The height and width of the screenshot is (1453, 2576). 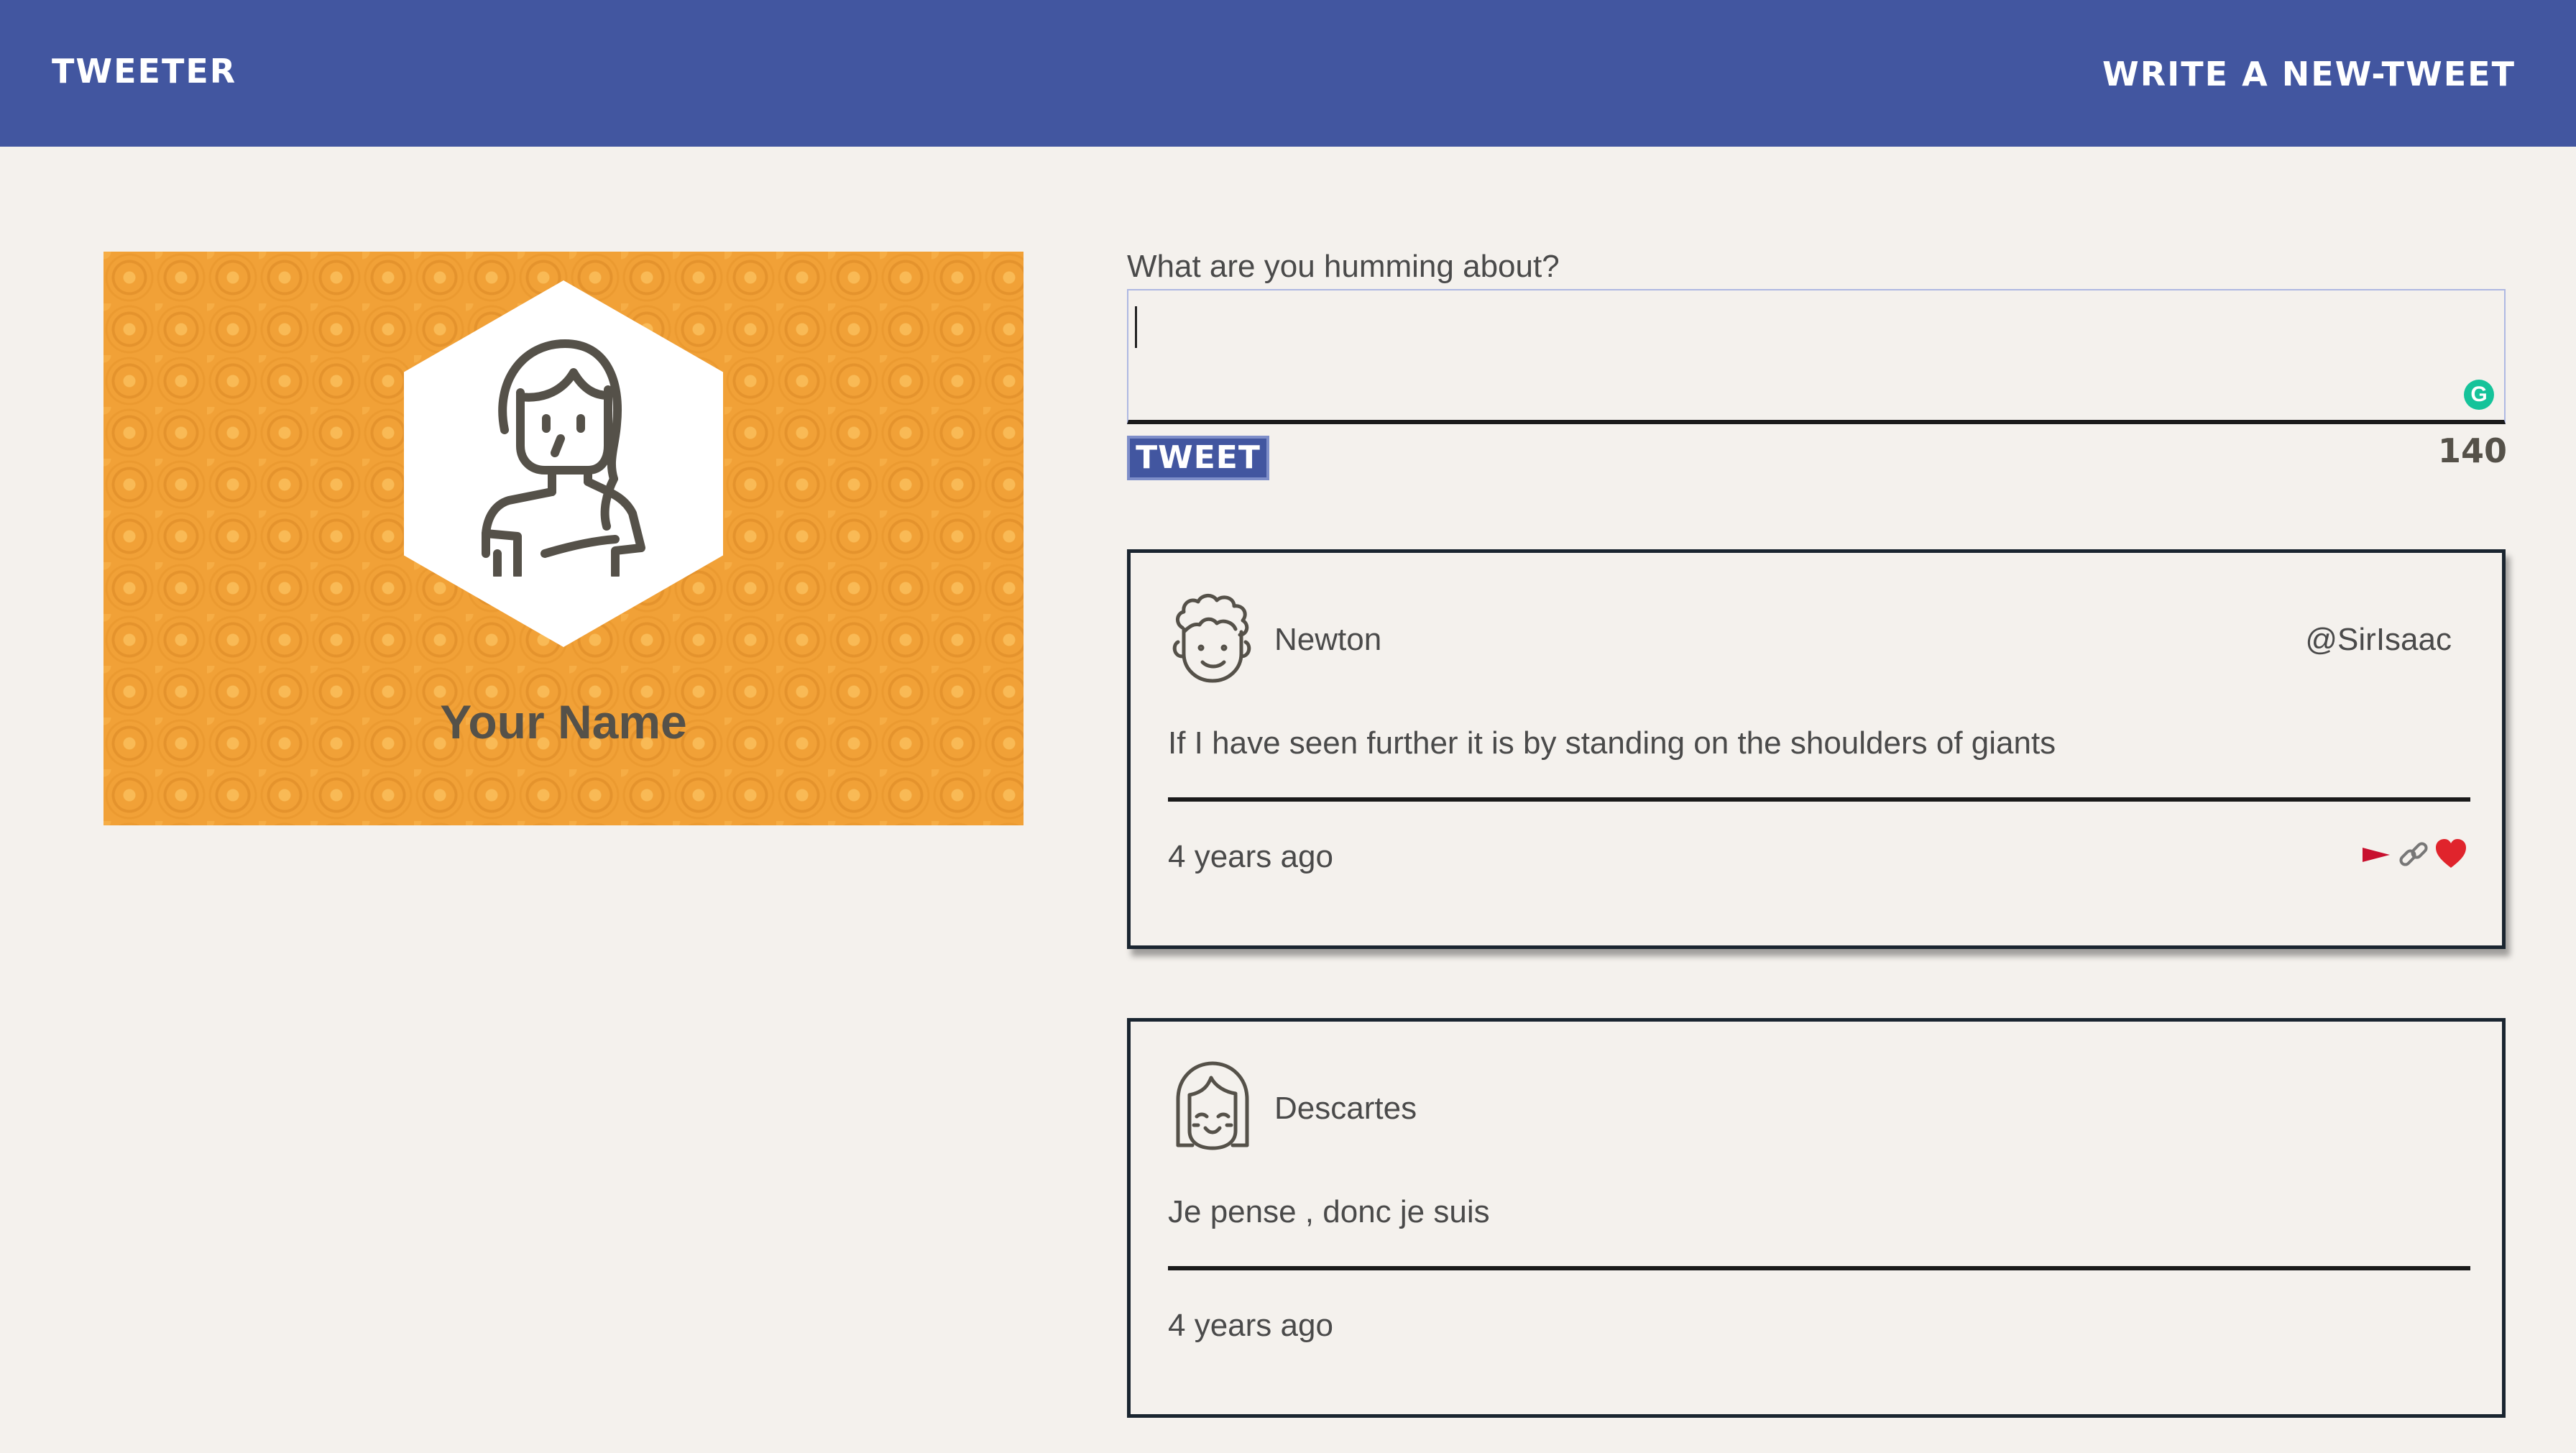 I want to click on curly-hair-face-icon, so click(x=1211, y=638).